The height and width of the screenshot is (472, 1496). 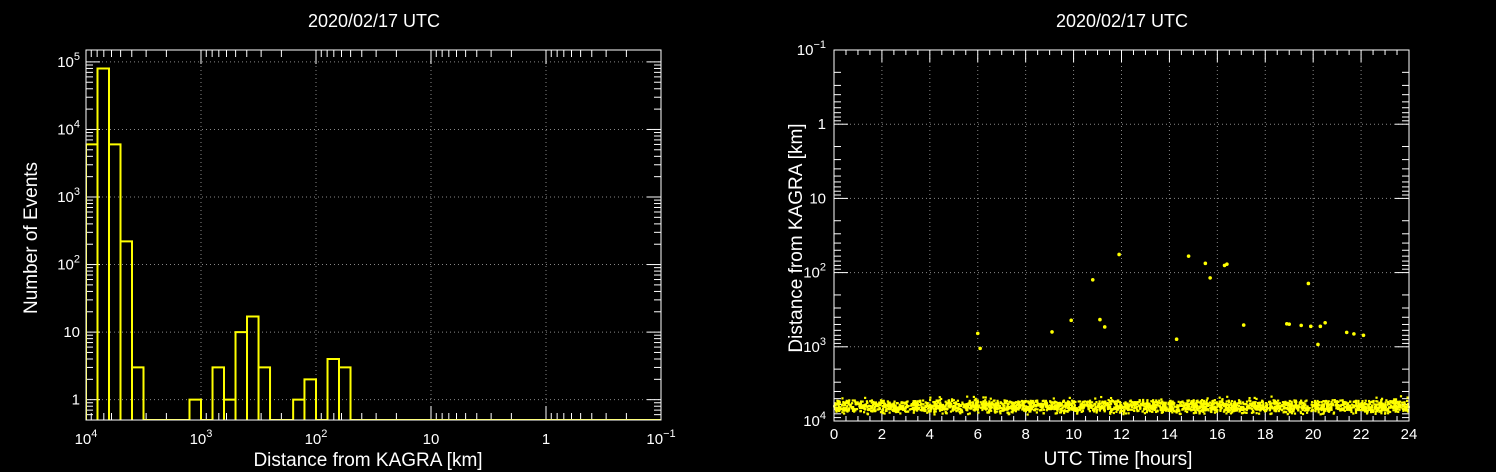 What do you see at coordinates (822, 124) in the screenshot?
I see `y-tick-label: 1` at bounding box center [822, 124].